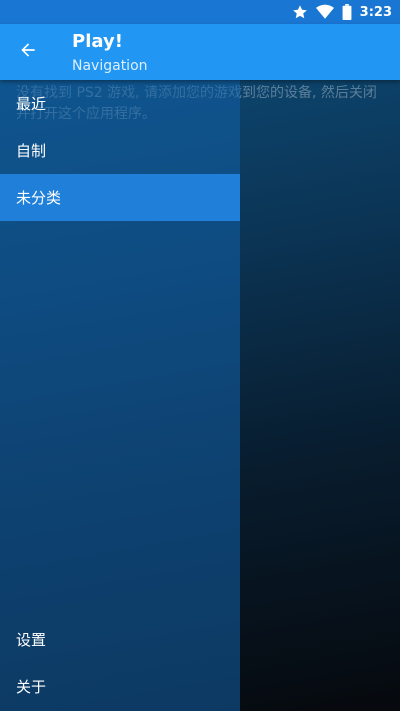 Image resolution: width=400 pixels, height=711 pixels. I want to click on star-icon, so click(300, 12).